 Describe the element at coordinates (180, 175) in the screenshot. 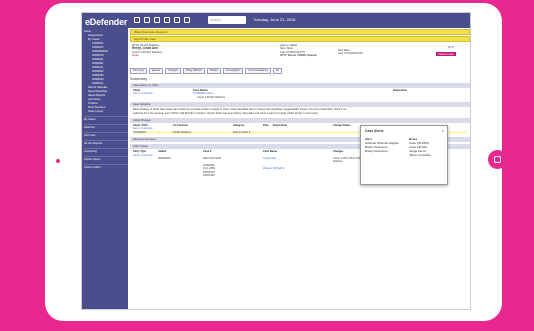

I see `added-cell` at that location.